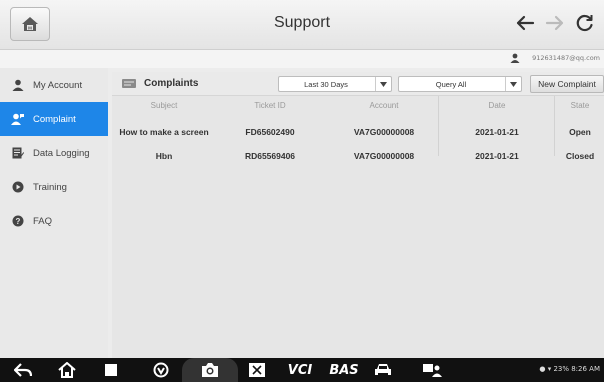  Describe the element at coordinates (270, 105) in the screenshot. I see `column-header-ticket-id: Ticket ID` at that location.